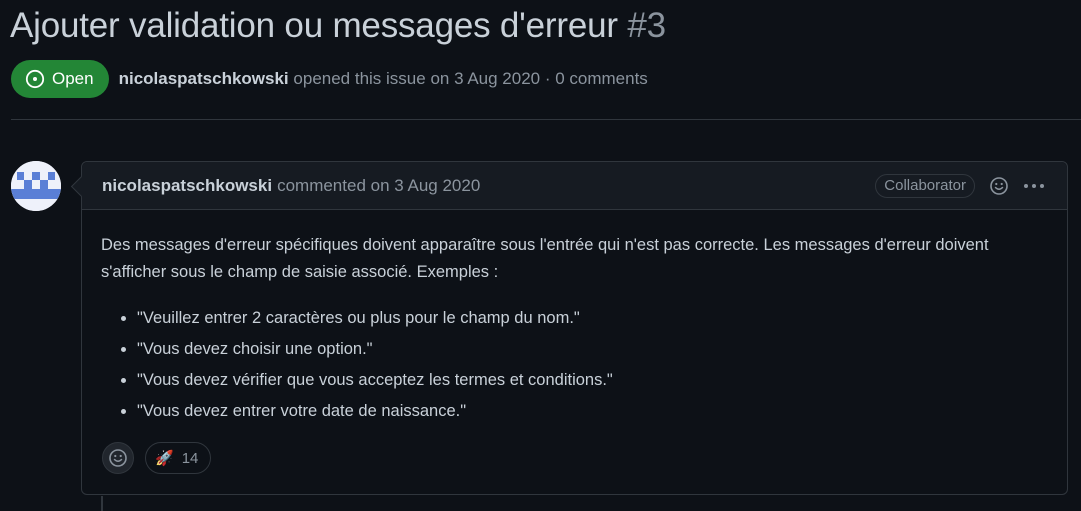 The height and width of the screenshot is (511, 1081). What do you see at coordinates (314, 25) in the screenshot?
I see `issue-title-text: Ajouter validation ou messages d'erreur` at bounding box center [314, 25].